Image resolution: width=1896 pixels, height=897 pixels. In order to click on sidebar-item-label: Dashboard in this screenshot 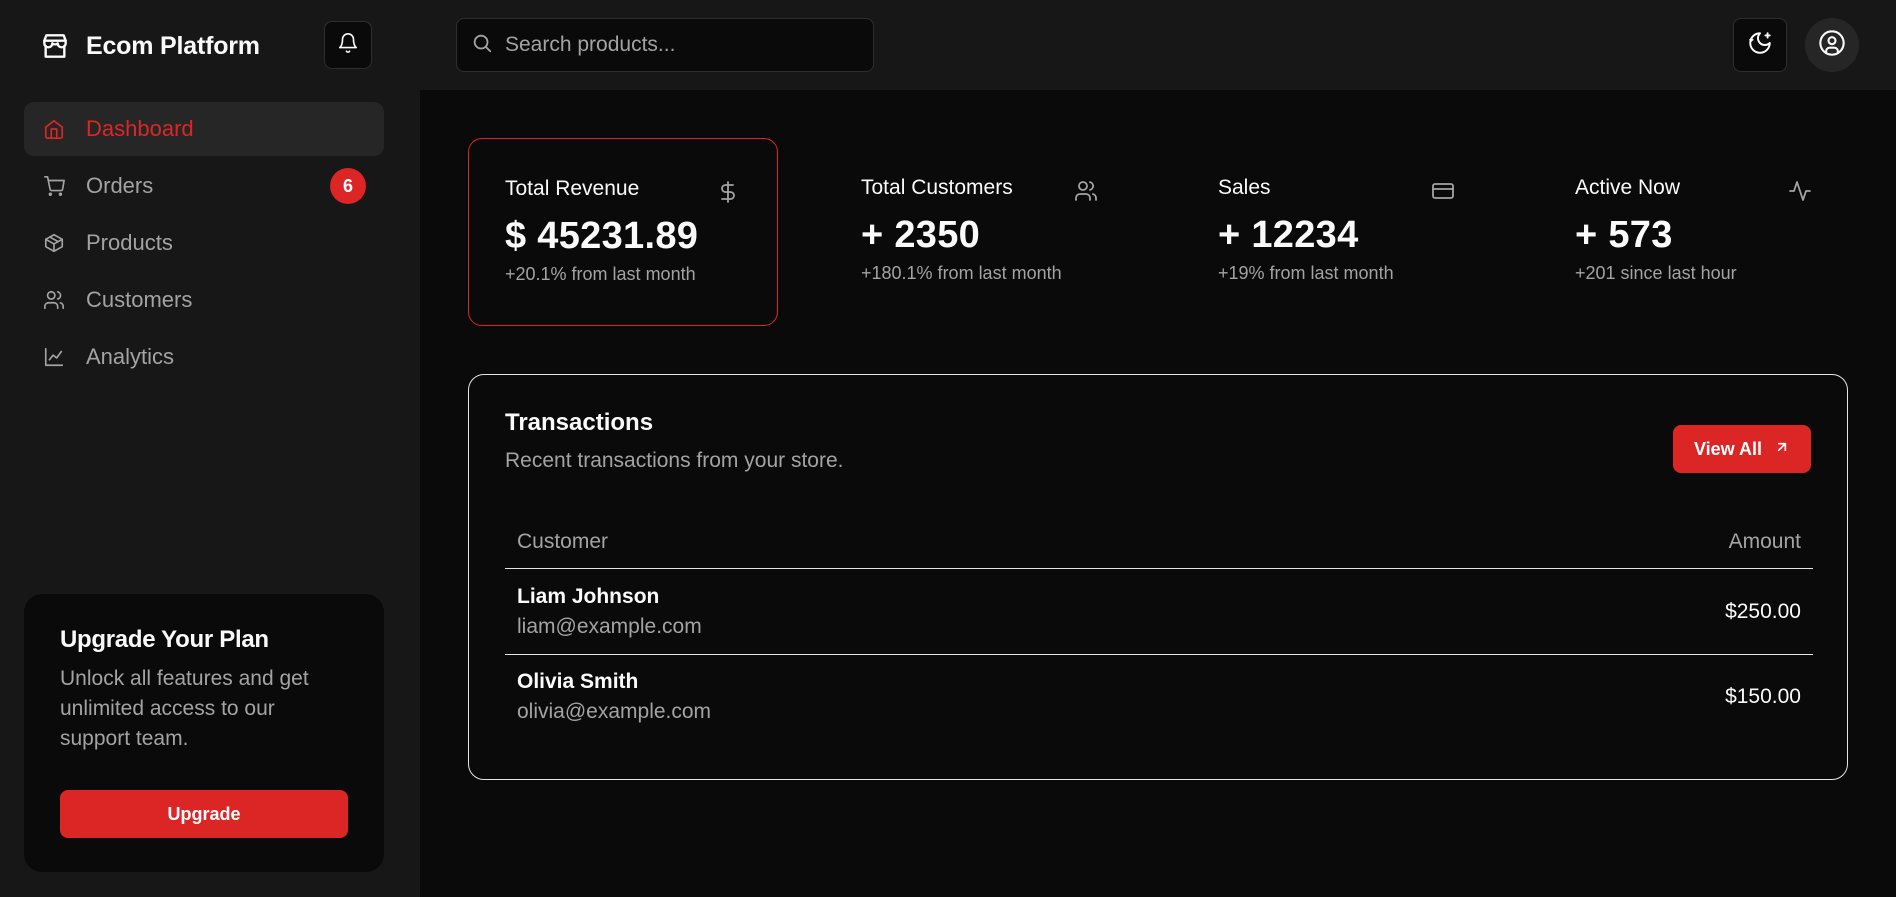, I will do `click(140, 128)`.